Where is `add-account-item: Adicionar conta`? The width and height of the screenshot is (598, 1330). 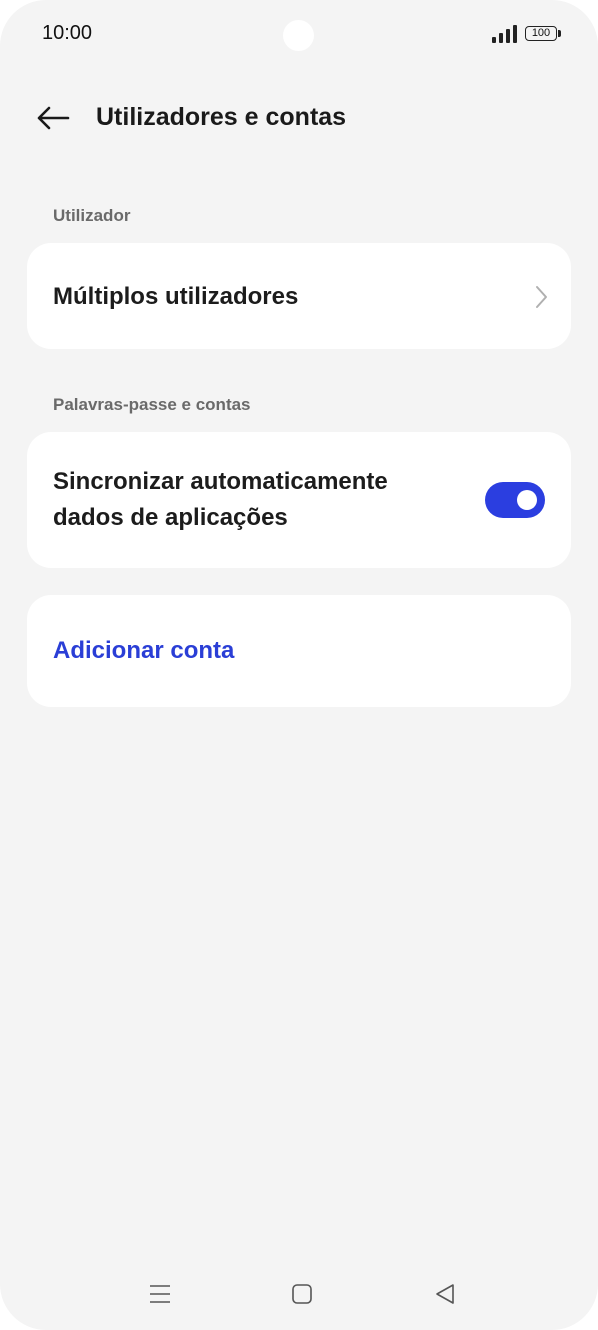
add-account-item: Adicionar conta is located at coordinates (299, 651).